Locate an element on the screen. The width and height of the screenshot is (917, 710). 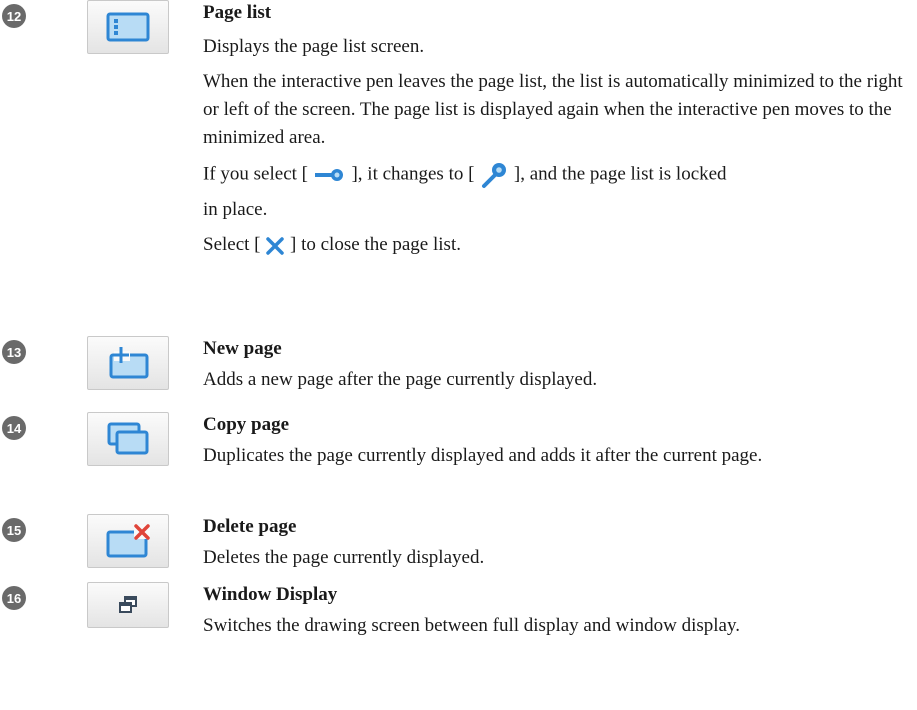
step-number-badge: 15 is located at coordinates (14, 530).